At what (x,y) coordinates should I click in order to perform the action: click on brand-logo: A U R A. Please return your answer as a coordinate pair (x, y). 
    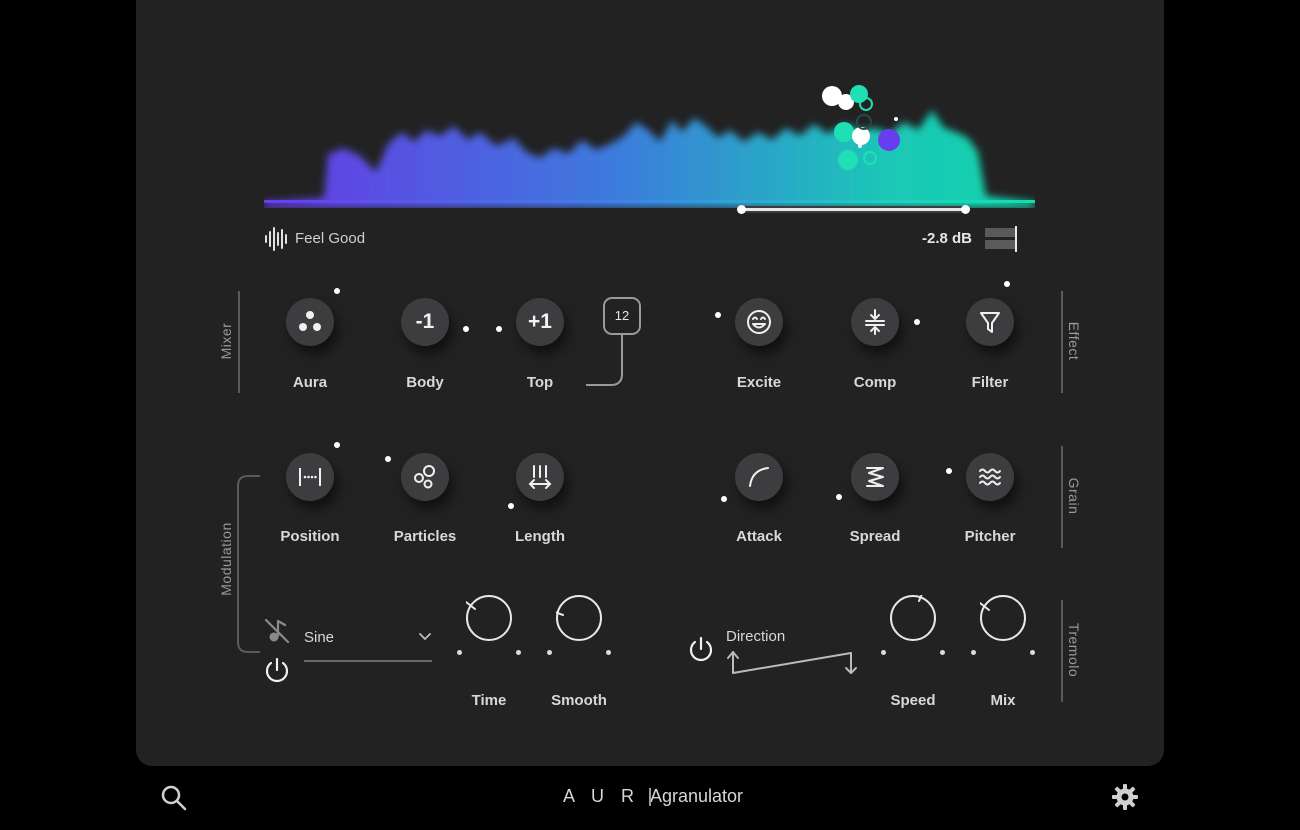
    Looking at the image, I should click on (616, 796).